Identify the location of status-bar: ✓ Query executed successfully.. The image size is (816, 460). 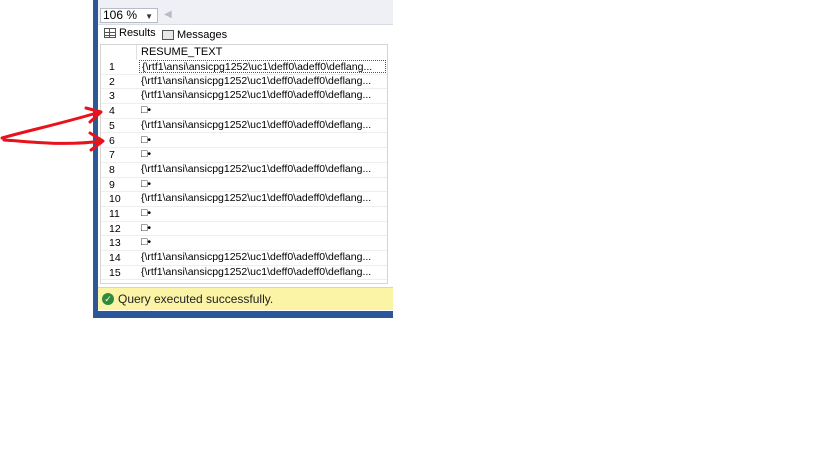
(245, 298).